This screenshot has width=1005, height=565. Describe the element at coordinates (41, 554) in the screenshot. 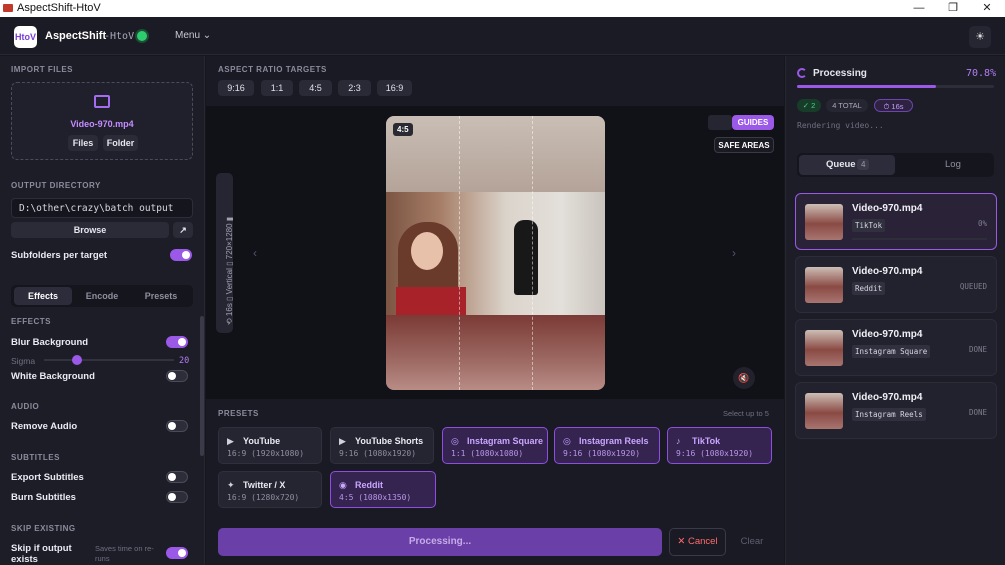

I see `skip-existing-label: Skip if output exists` at that location.